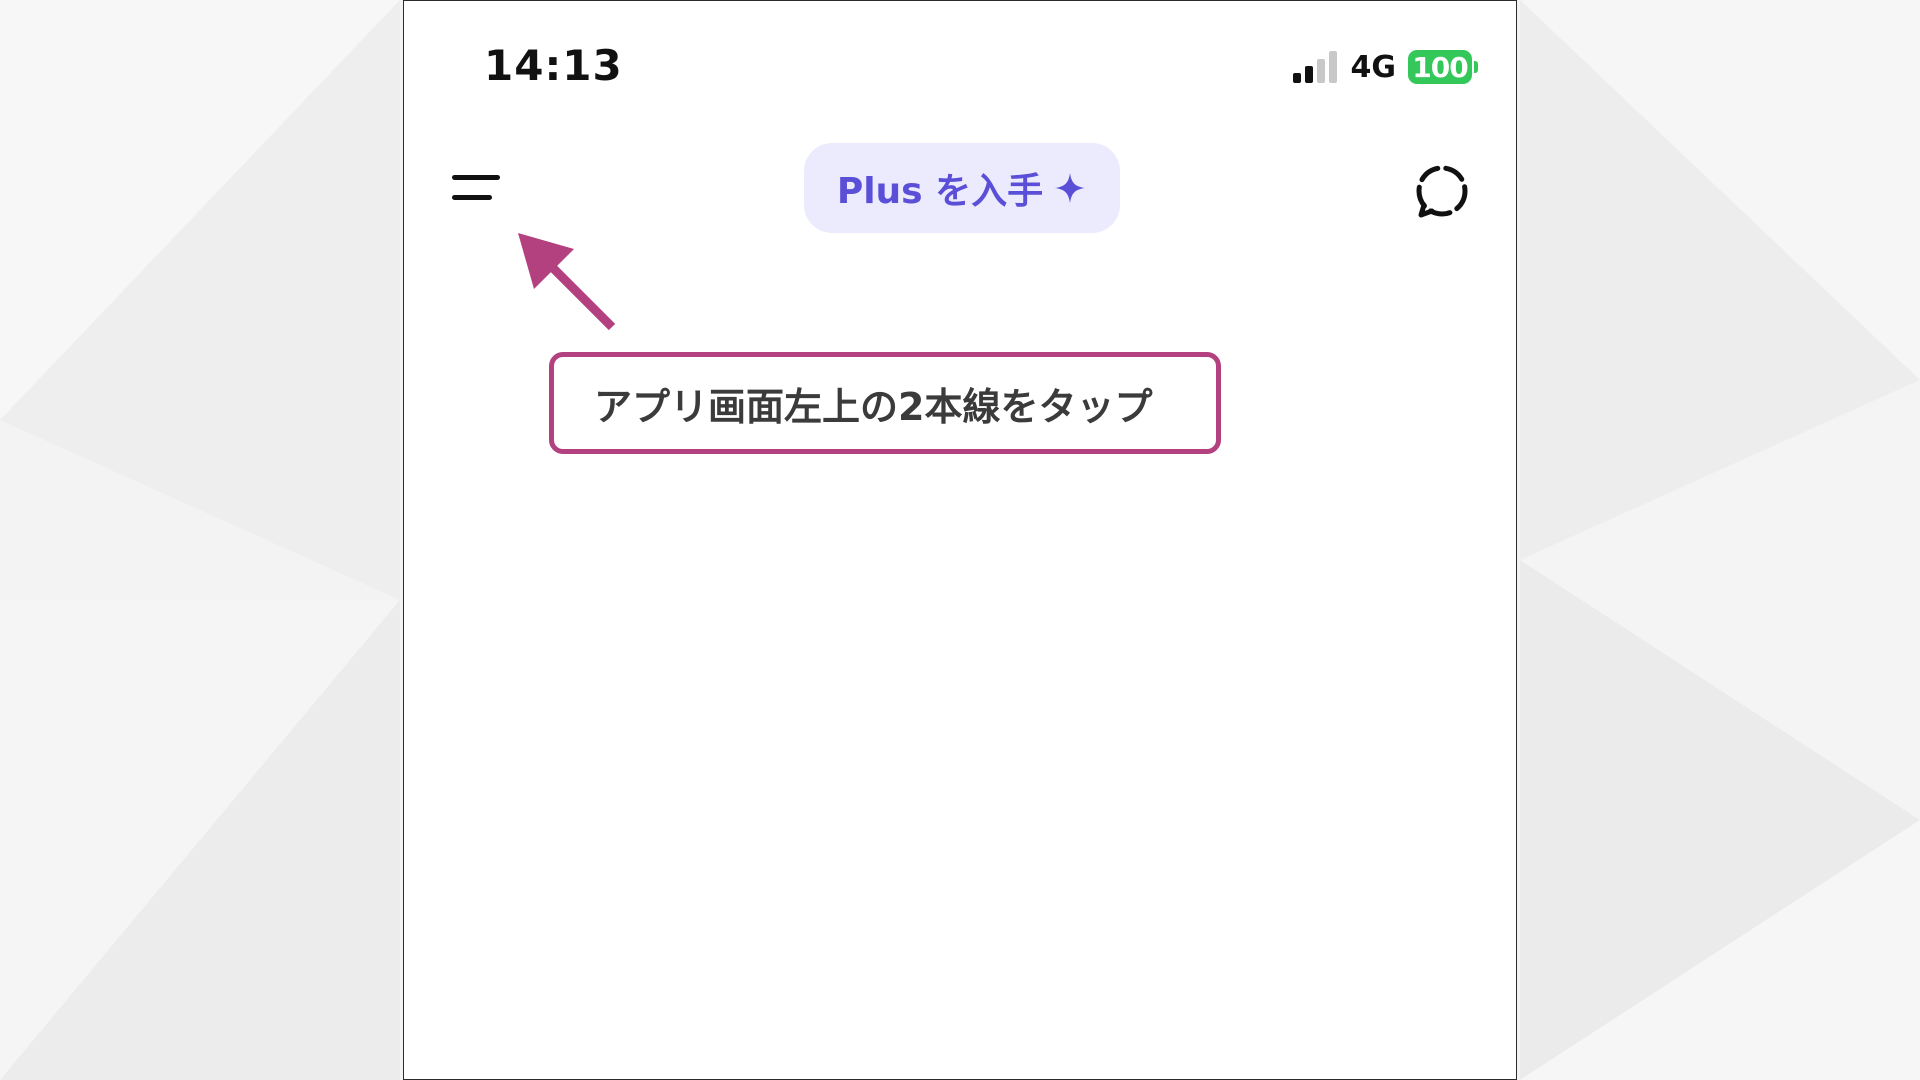 This screenshot has height=1080, width=1920. I want to click on battery-level: 100, so click(1440, 67).